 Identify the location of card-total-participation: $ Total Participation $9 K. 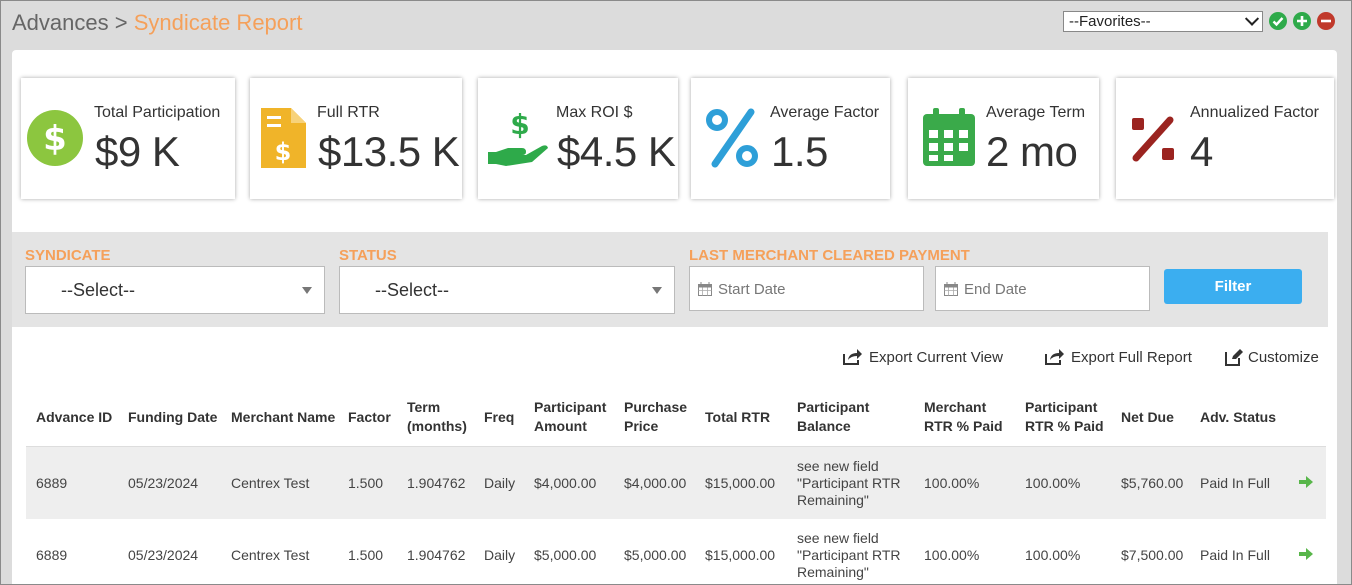
(128, 138).